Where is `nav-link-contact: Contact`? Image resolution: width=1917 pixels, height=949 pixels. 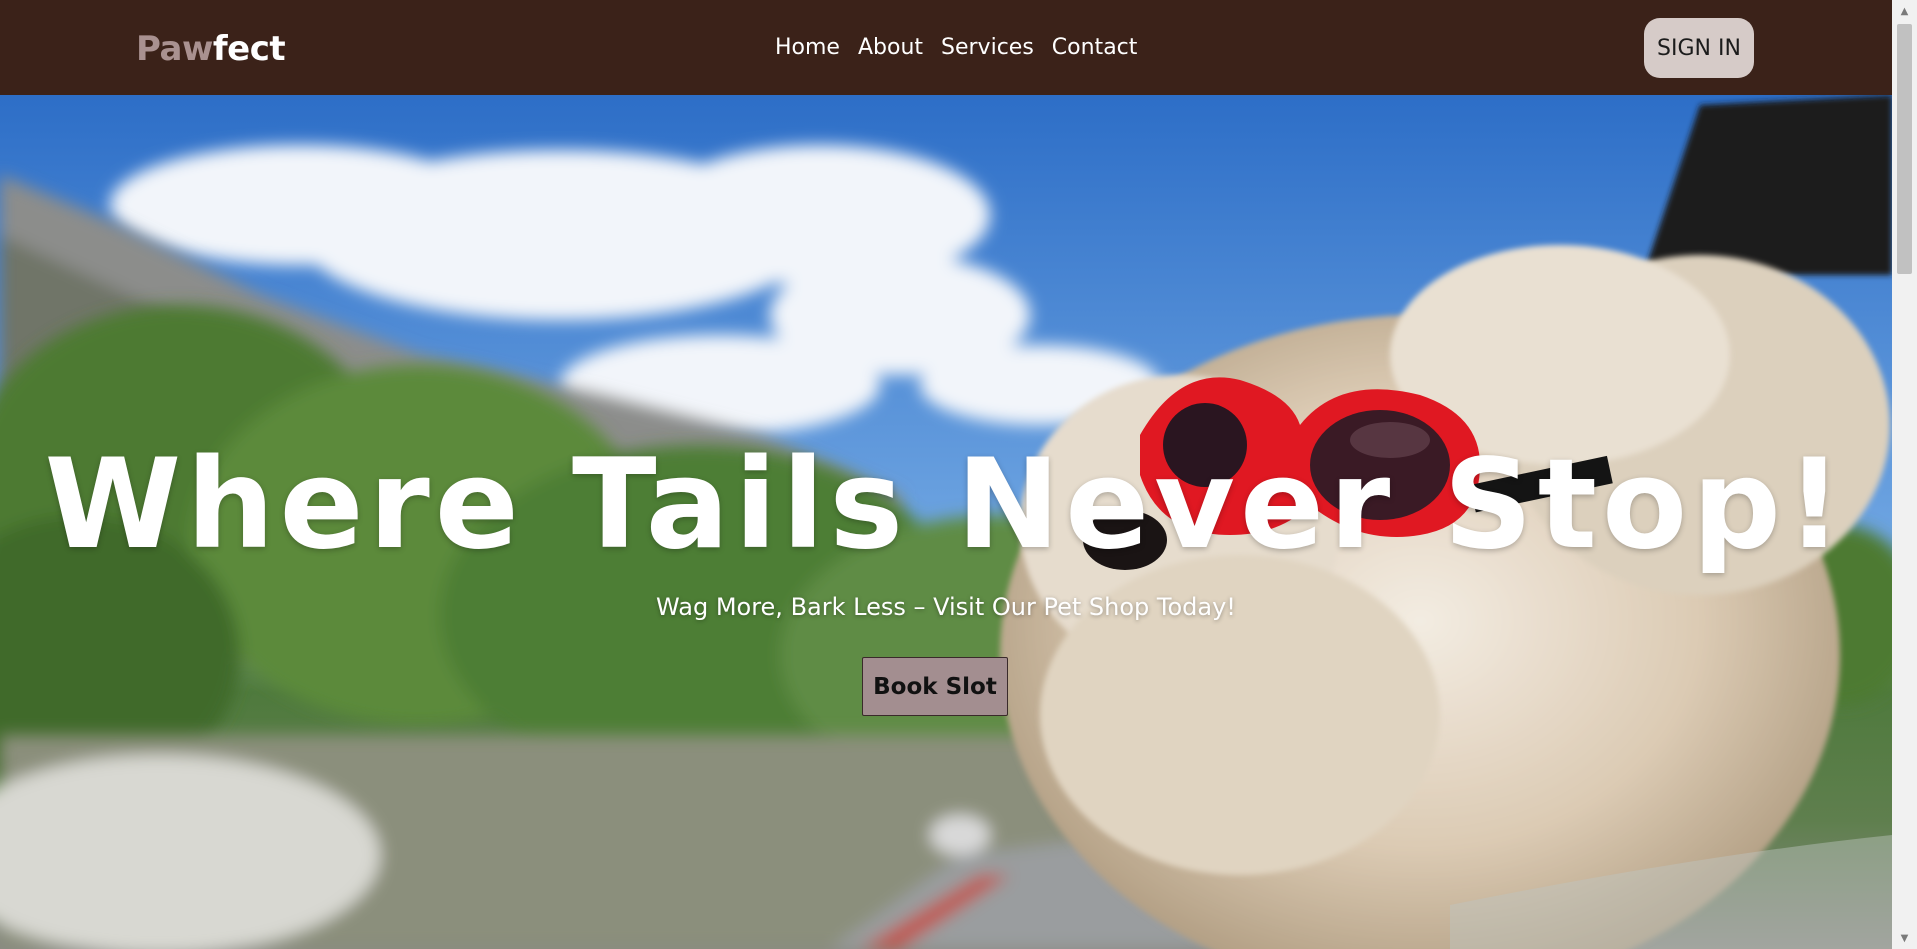
nav-link-contact: Contact is located at coordinates (1095, 48).